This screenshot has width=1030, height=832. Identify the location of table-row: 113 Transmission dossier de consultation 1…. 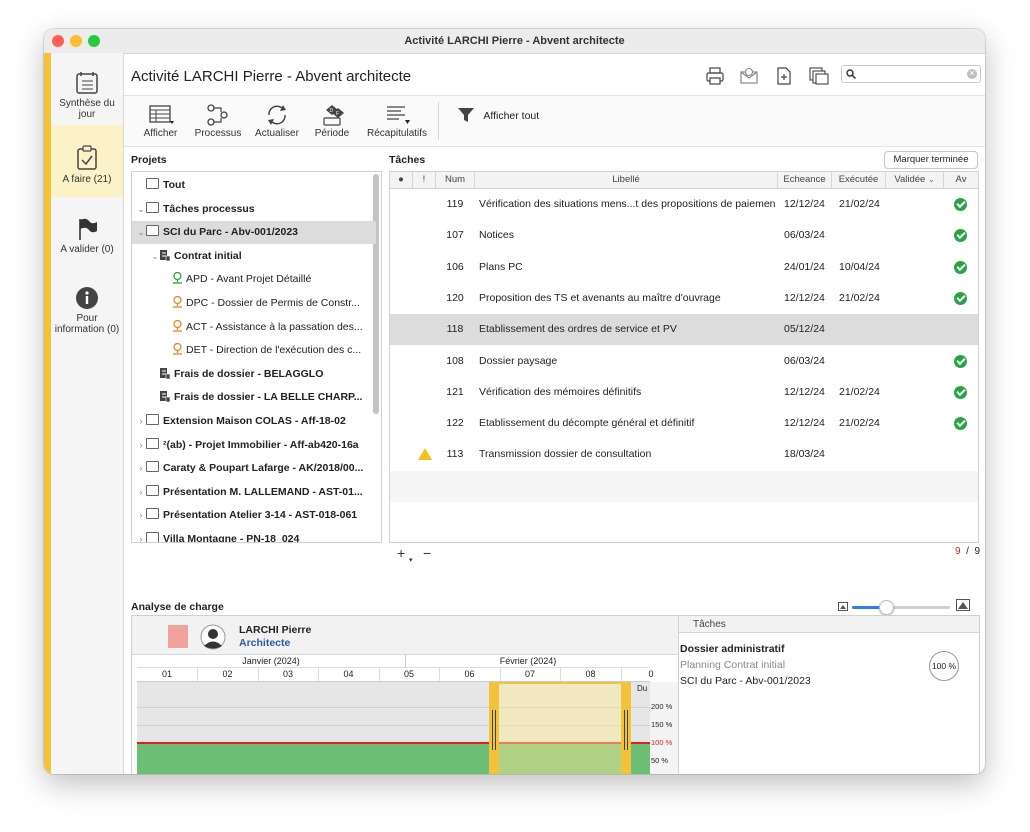
(684, 454).